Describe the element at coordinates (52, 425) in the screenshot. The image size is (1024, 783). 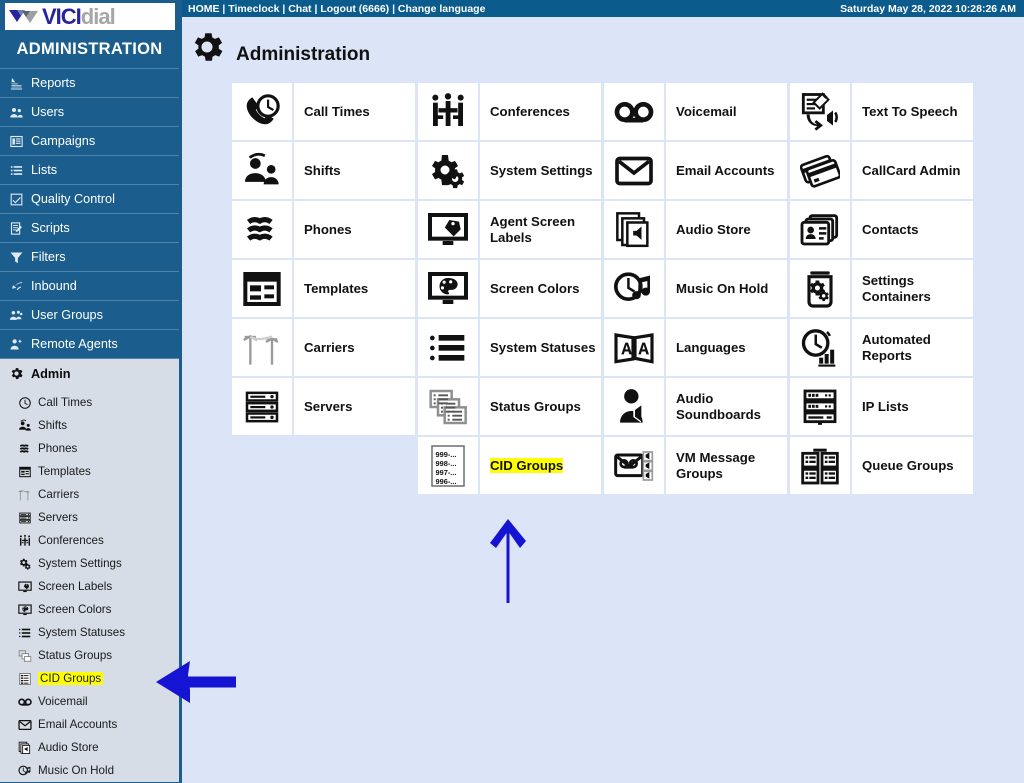
I see `submenu-item-label: Shifts` at that location.